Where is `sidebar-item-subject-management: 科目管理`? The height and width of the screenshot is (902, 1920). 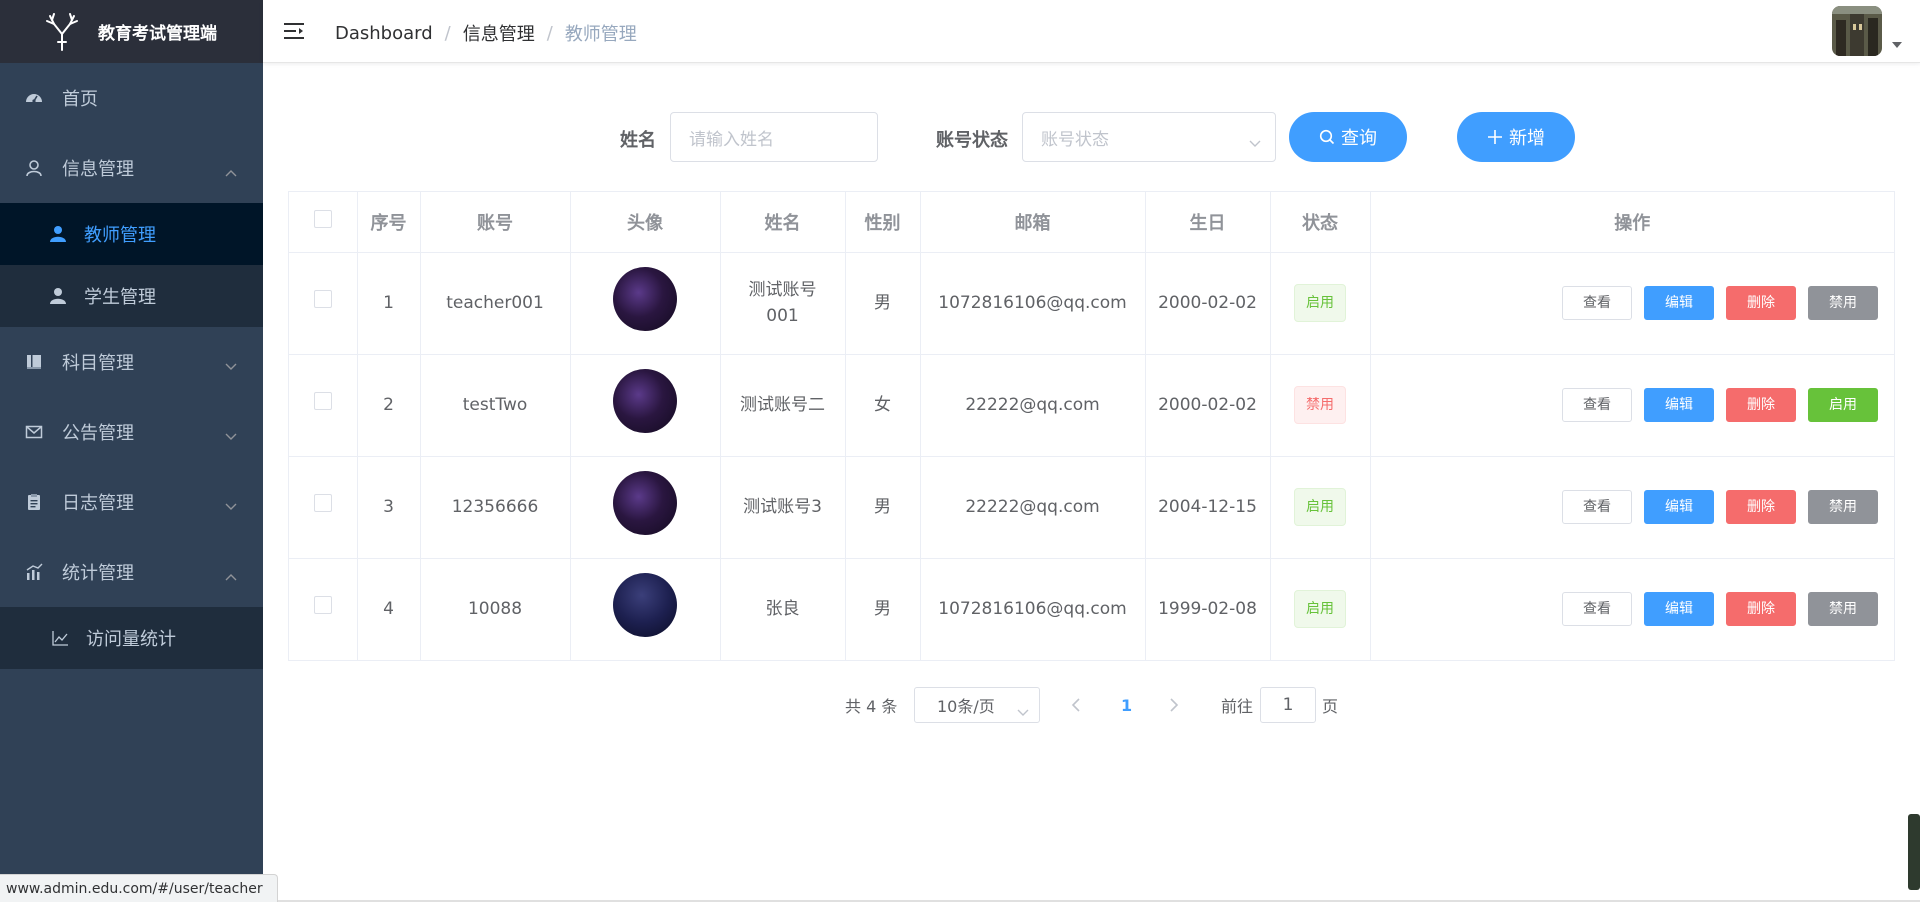
sidebar-item-subject-management: 科目管理 is located at coordinates (131, 362).